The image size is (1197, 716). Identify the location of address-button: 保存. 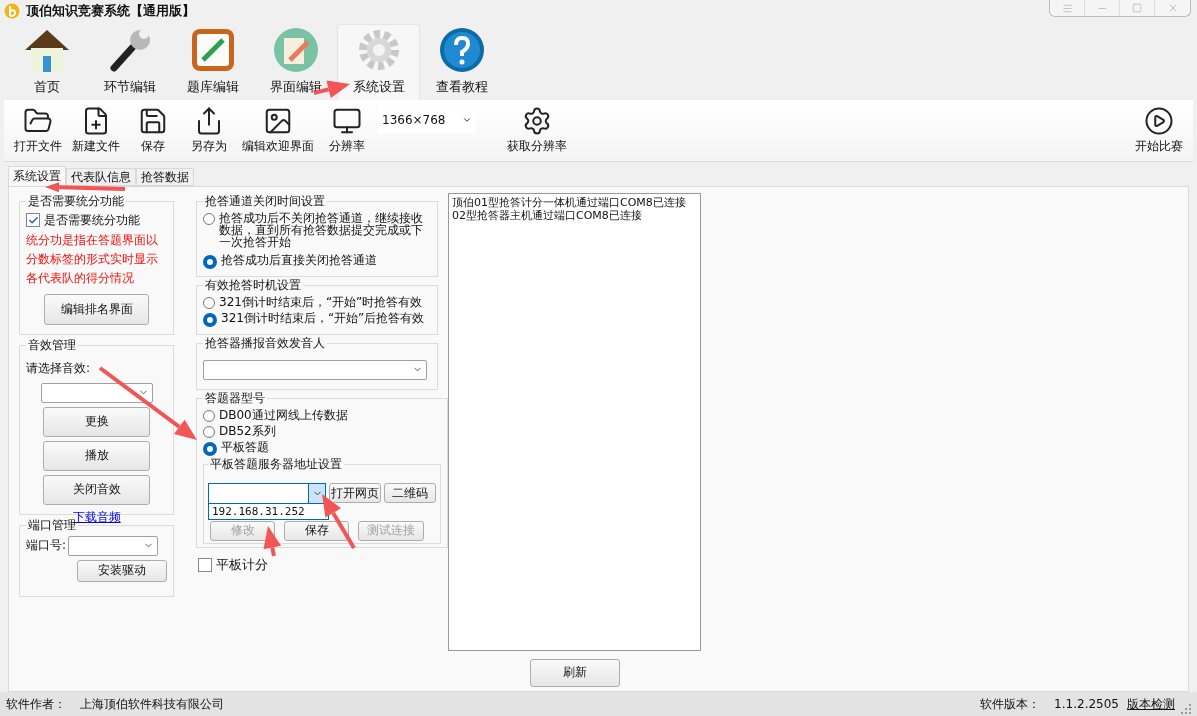
(316, 530).